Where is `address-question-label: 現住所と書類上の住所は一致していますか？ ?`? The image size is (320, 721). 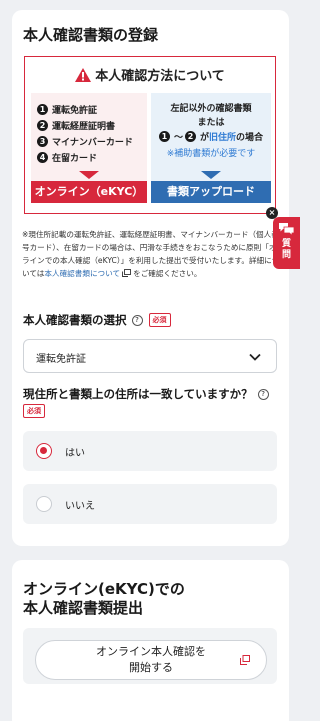 address-question-label: 現住所と書類上の住所は一致していますか？ ? is located at coordinates (146, 394).